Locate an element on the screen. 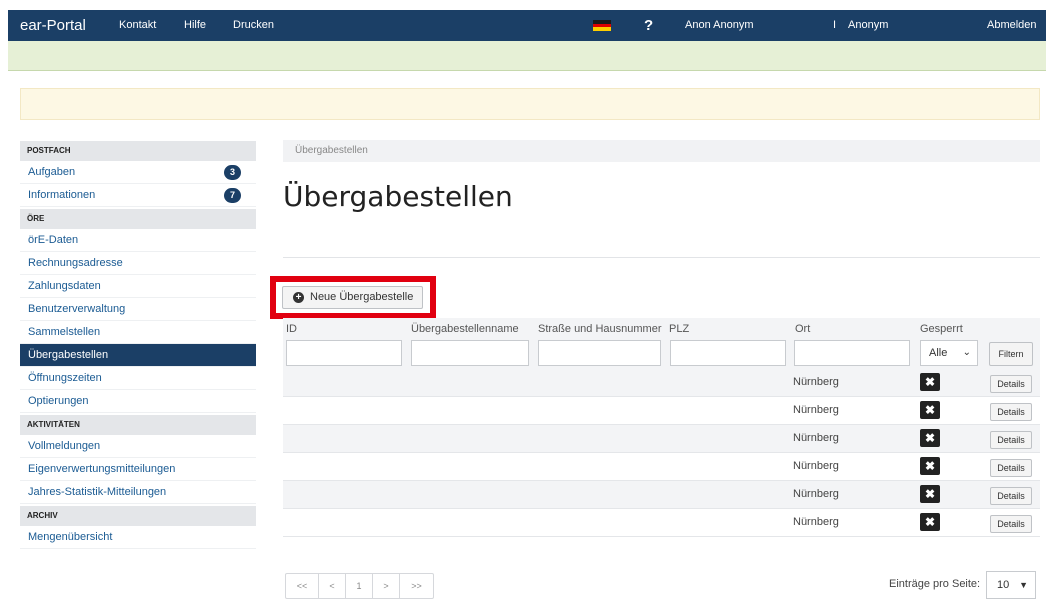 The image size is (1054, 605). column-header-strasse: Straße und Hausnummer is located at coordinates (600, 329).